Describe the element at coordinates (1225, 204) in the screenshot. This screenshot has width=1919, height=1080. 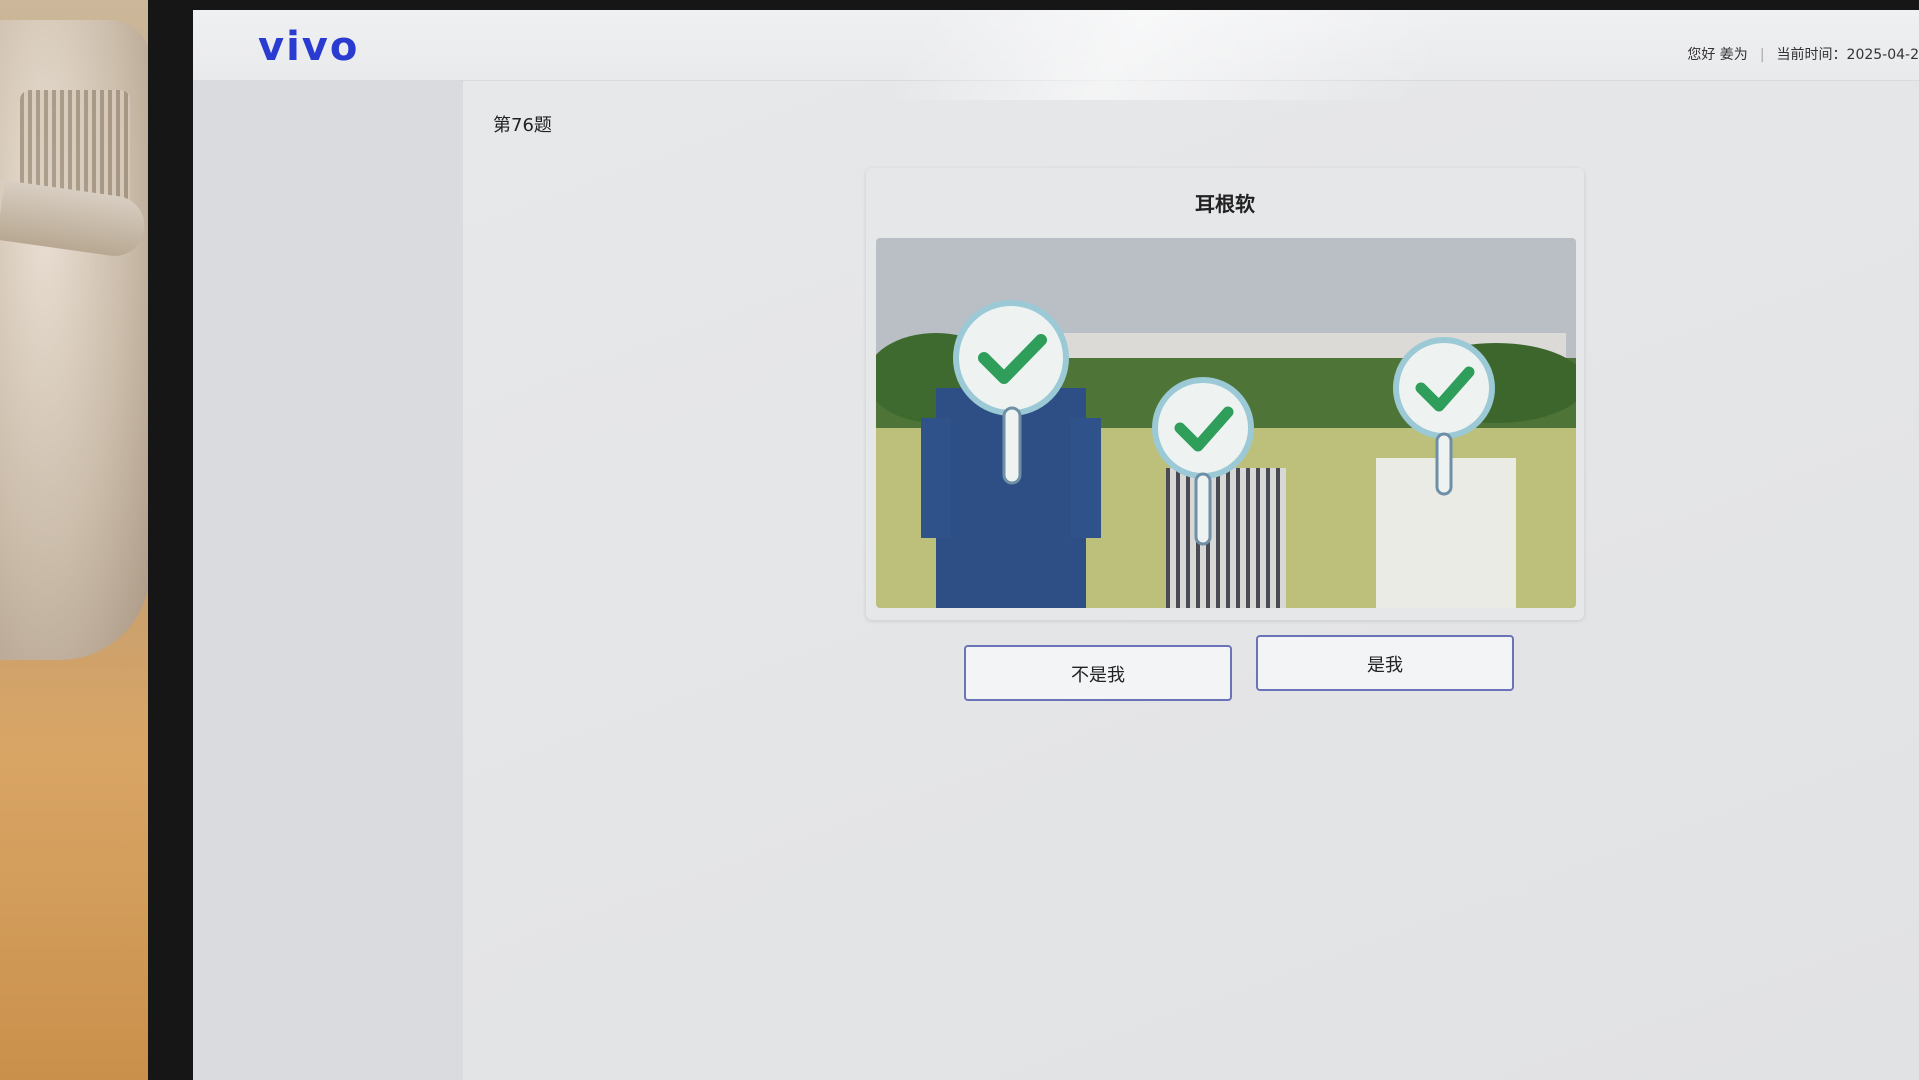
I see `question-title: 耳根软` at that location.